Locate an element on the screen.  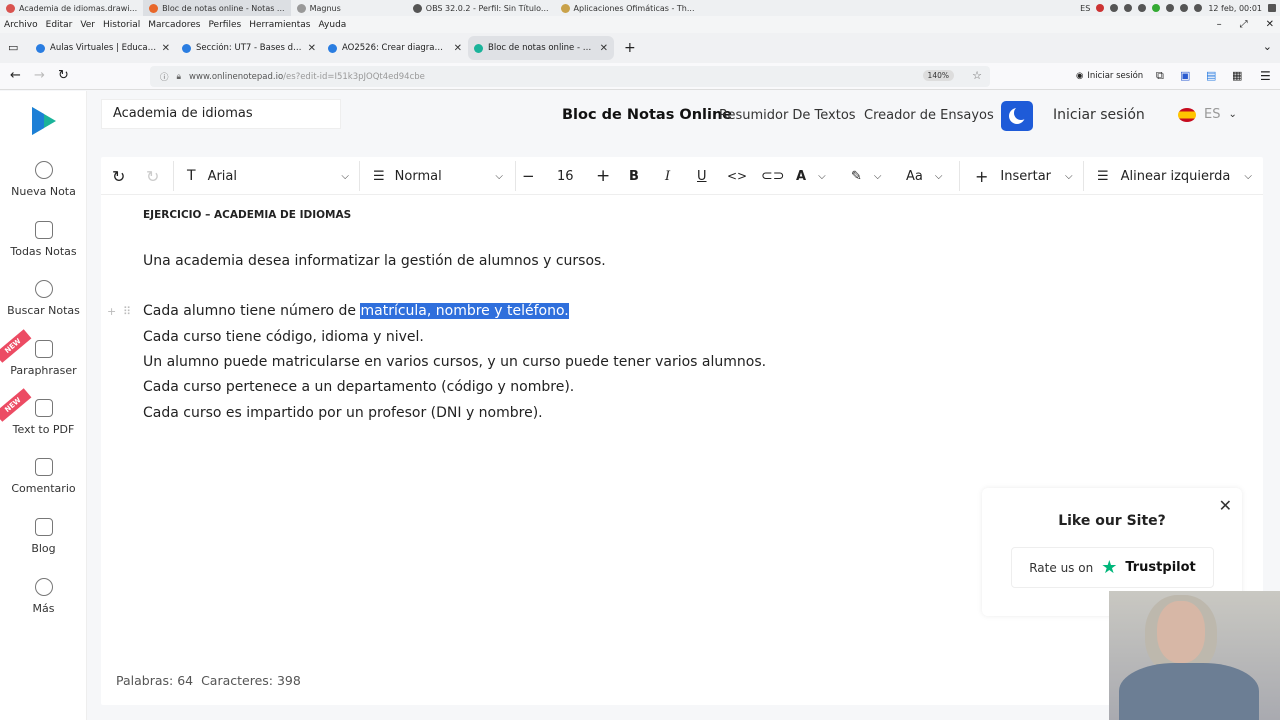
sidebar-buscar-notas: Buscar Notas is located at coordinates (43, 298).